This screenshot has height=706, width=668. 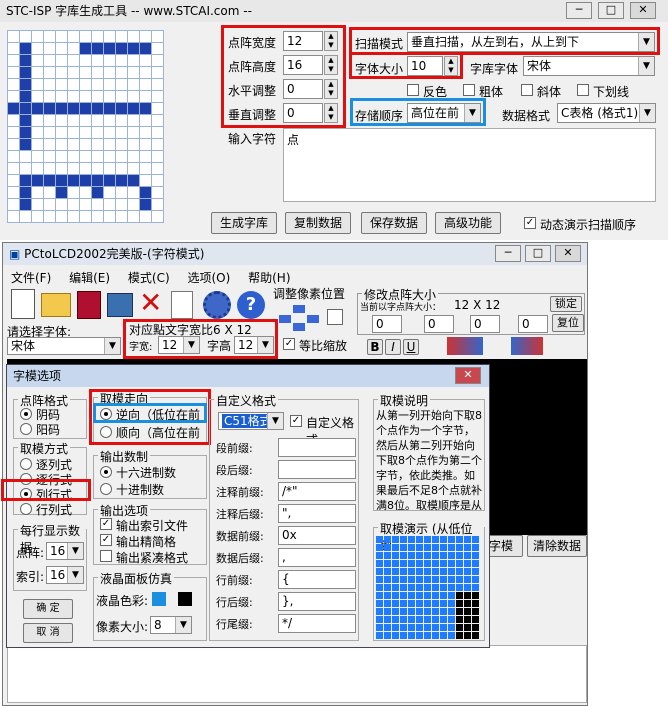 I want to click on ok-button: 确 定, so click(x=48, y=609).